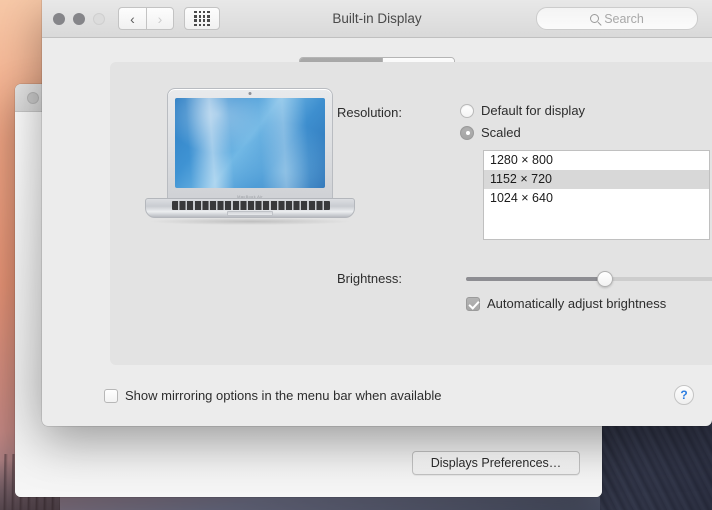  Describe the element at coordinates (595, 18) in the screenshot. I see `search-icon` at that location.